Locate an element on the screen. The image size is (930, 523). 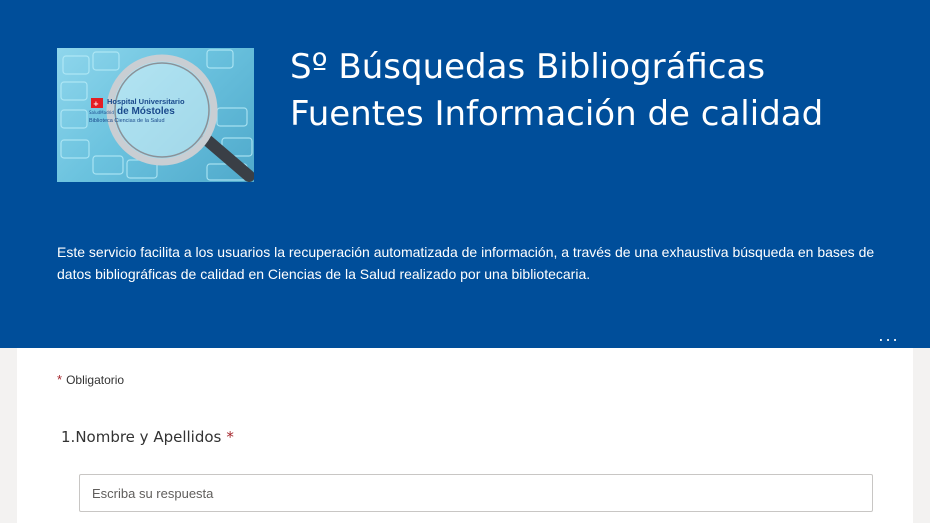
question-1-required-star: * is located at coordinates (230, 437).